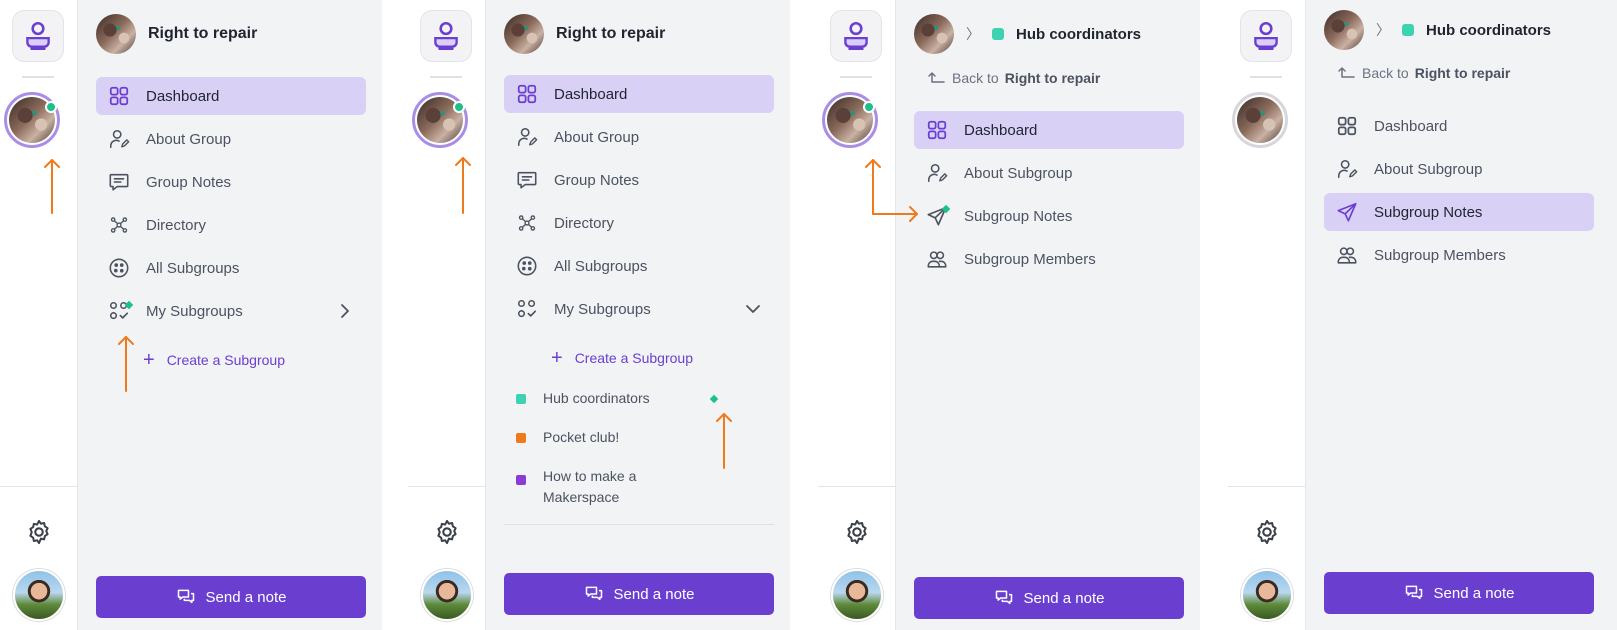 This screenshot has width=1617, height=630. What do you see at coordinates (345, 313) in the screenshot?
I see `chevron-right-icon` at bounding box center [345, 313].